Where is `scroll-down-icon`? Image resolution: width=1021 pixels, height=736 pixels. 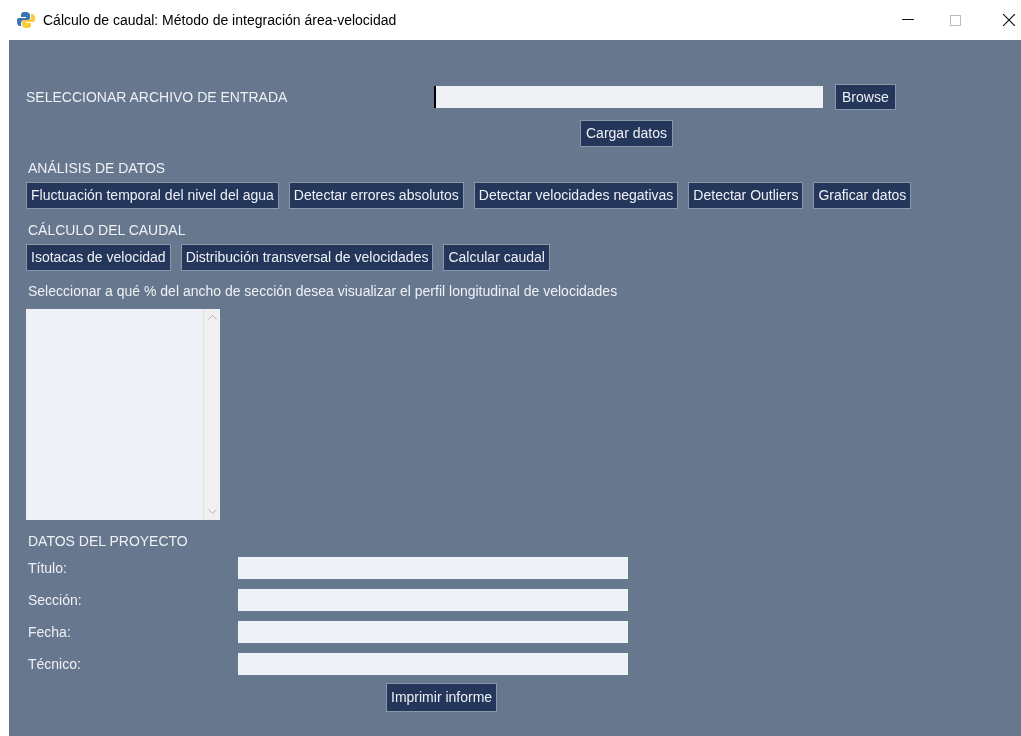 scroll-down-icon is located at coordinates (212, 511).